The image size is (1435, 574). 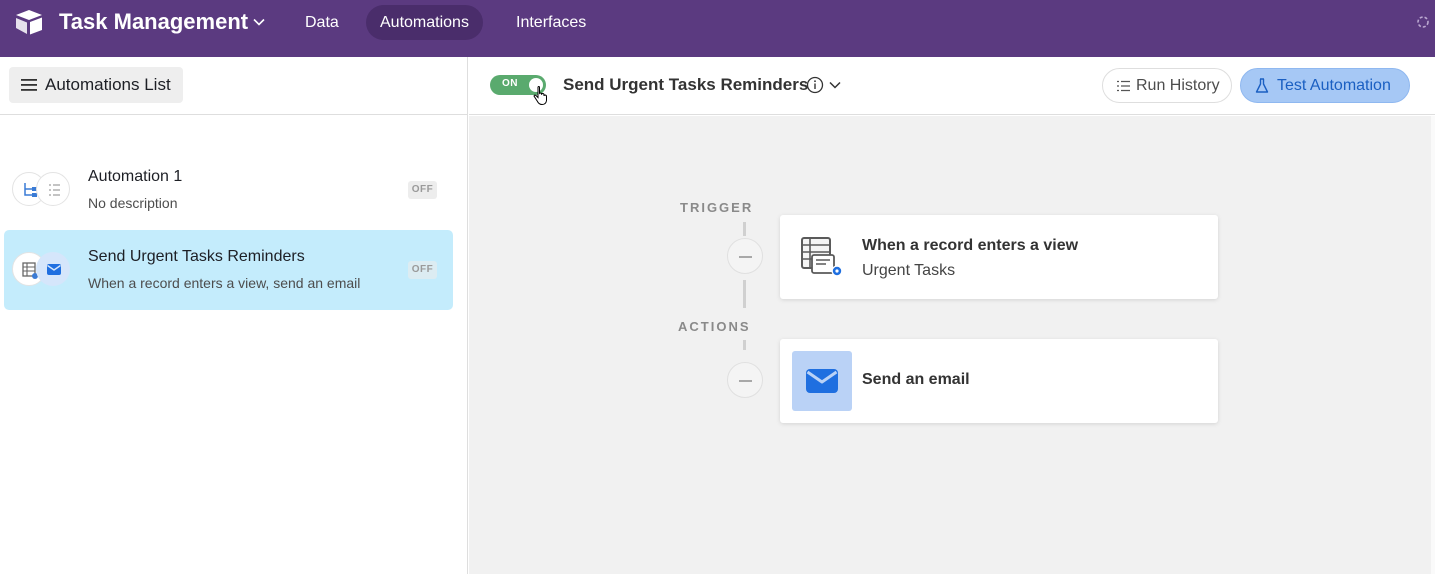 I want to click on trigger-view-name: Urgent Tasks, so click(x=909, y=270).